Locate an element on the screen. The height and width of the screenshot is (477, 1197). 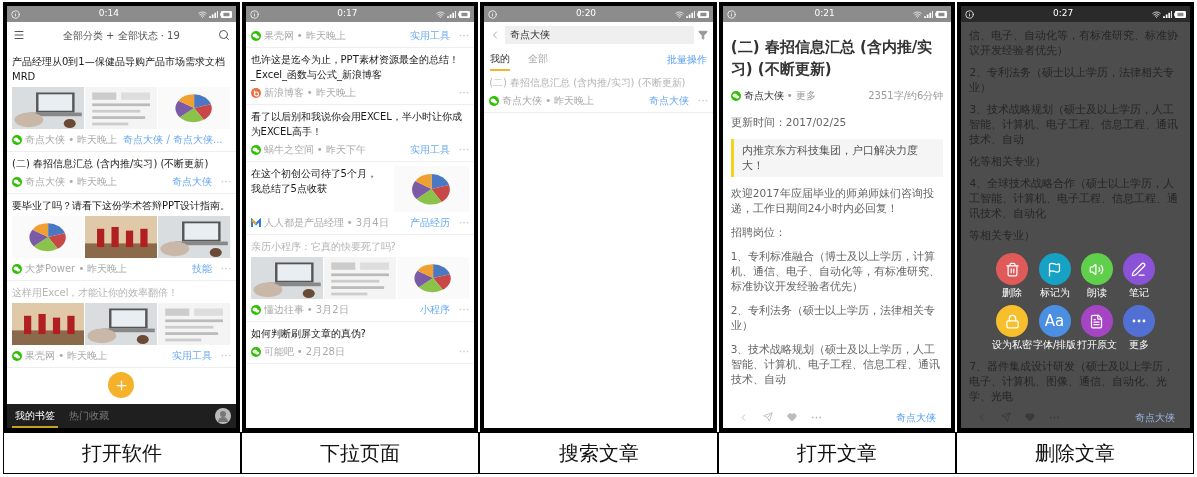
article-paragraph: 3、技术战略规划（硕士及以上学历，人工智能、计算机、电子工程、信息工程、通讯技术、自动 is located at coordinates (835, 364).